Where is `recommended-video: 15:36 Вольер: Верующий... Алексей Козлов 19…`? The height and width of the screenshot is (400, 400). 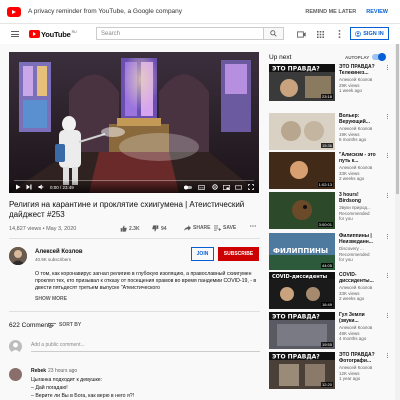
recommended-video: 15:36 Вольер: Верующий... Алексей Козлов 19… is located at coordinates (330, 132).